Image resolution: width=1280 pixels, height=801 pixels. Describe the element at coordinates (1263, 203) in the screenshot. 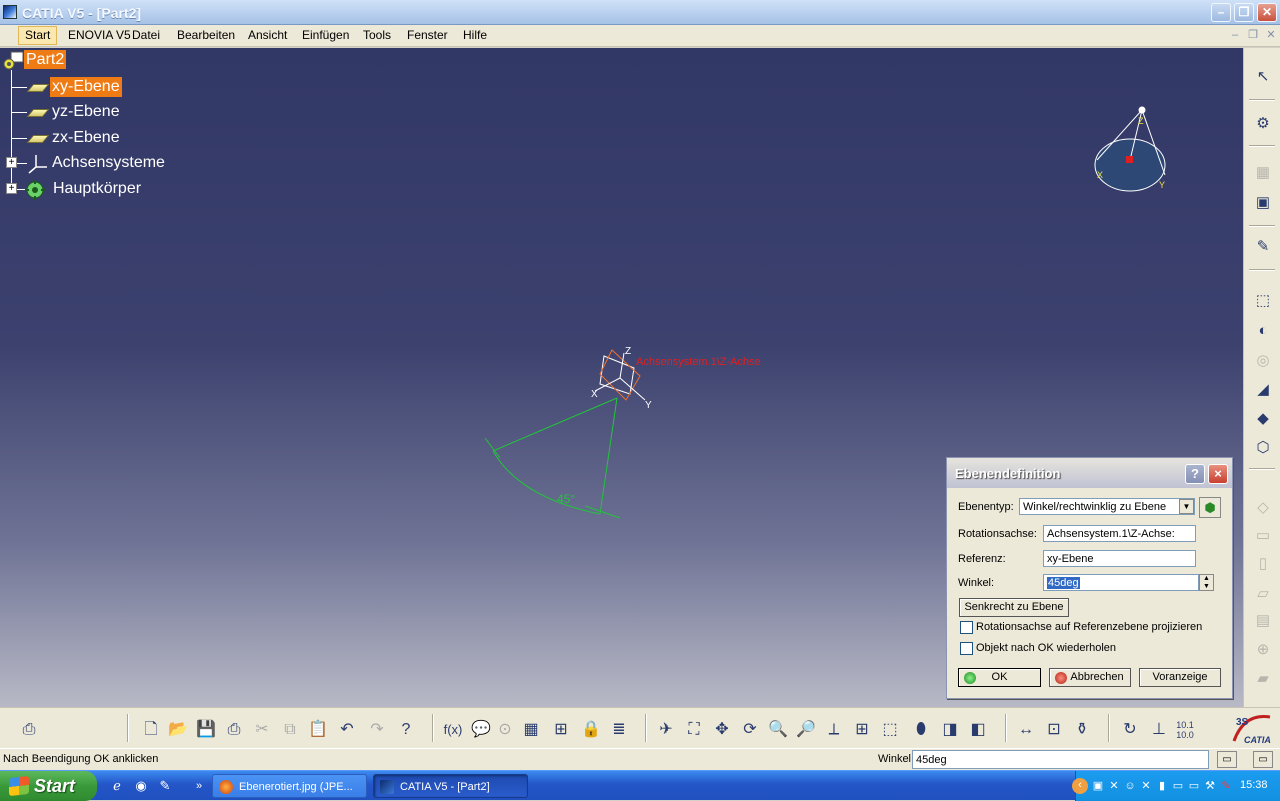

I see `reference-element-icon: ▣` at that location.